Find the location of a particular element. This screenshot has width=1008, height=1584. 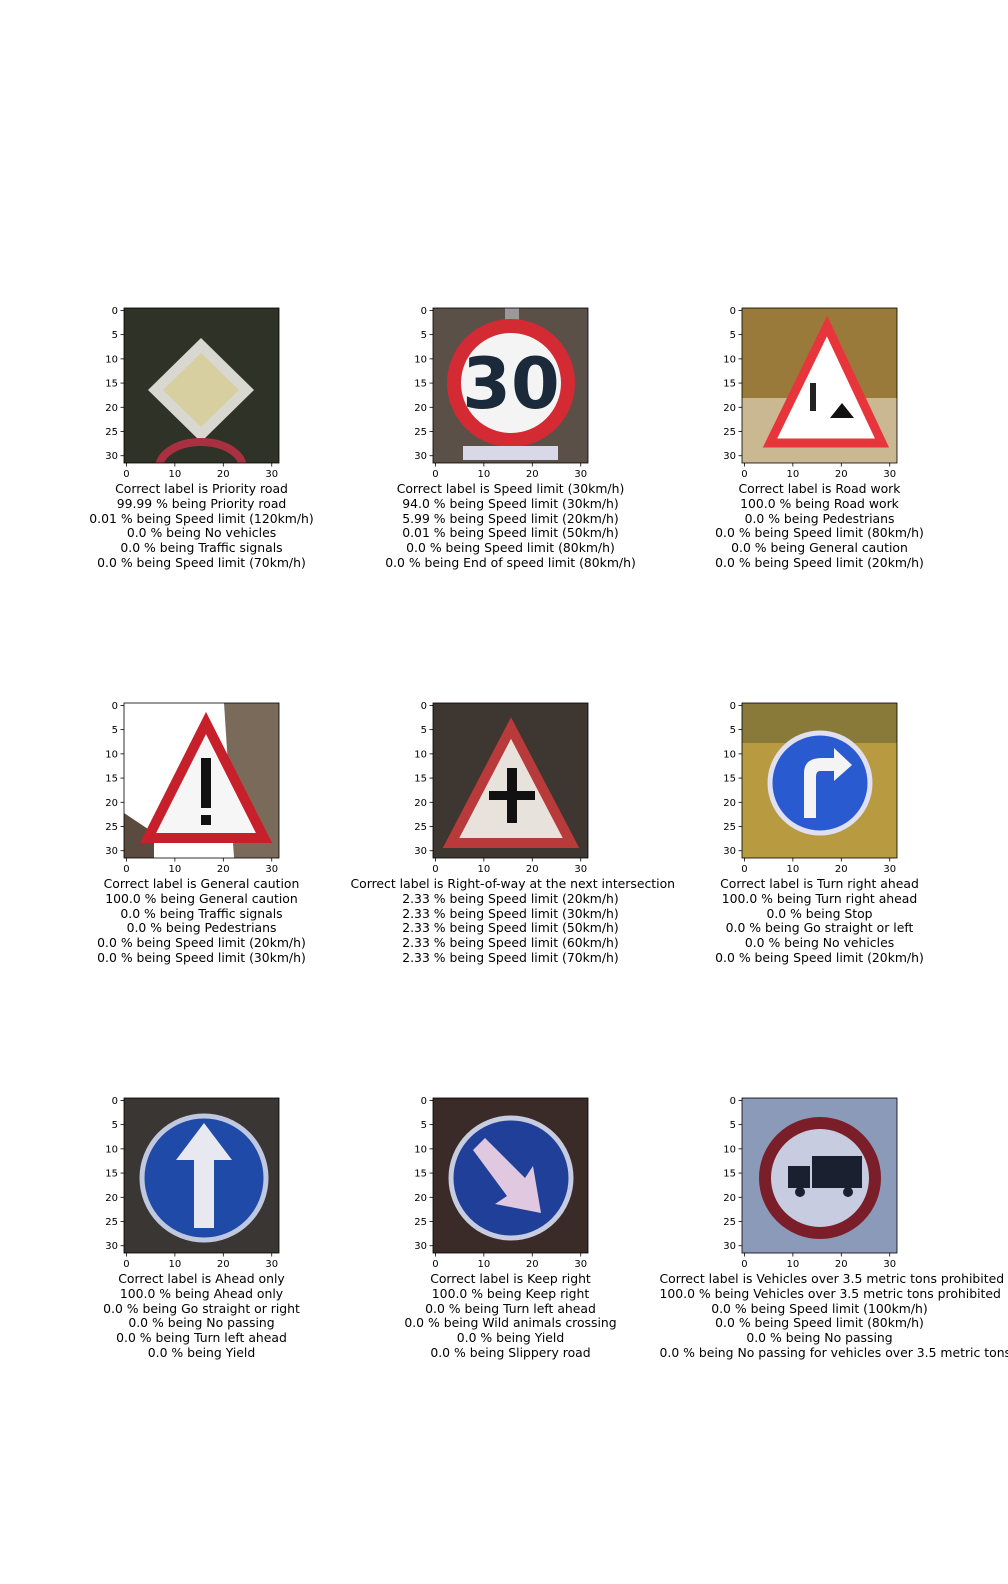

prediction-line: 0.0 % being Yield is located at coordinates (201, 1352).